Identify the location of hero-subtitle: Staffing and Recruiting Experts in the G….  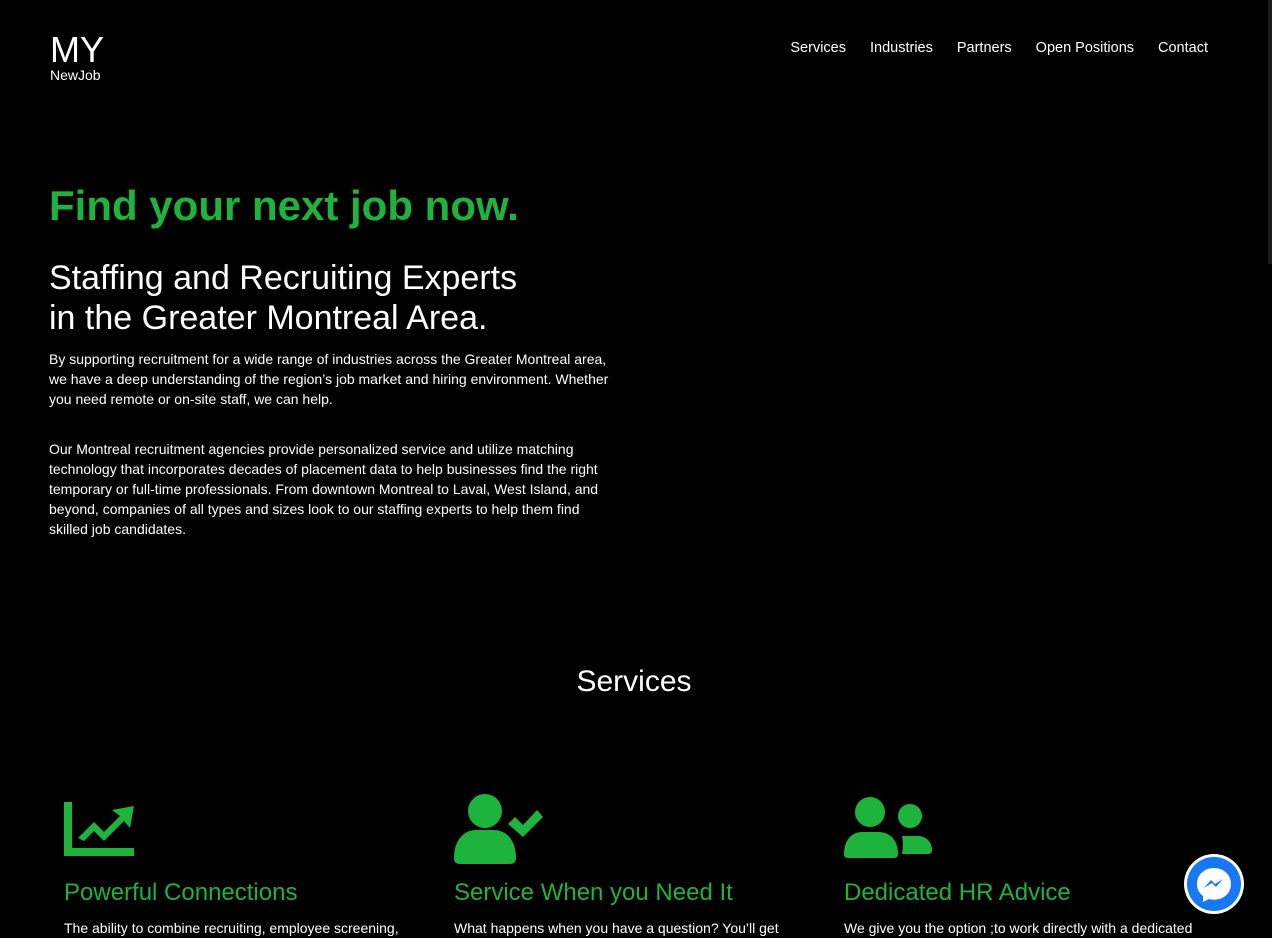
(329, 298).